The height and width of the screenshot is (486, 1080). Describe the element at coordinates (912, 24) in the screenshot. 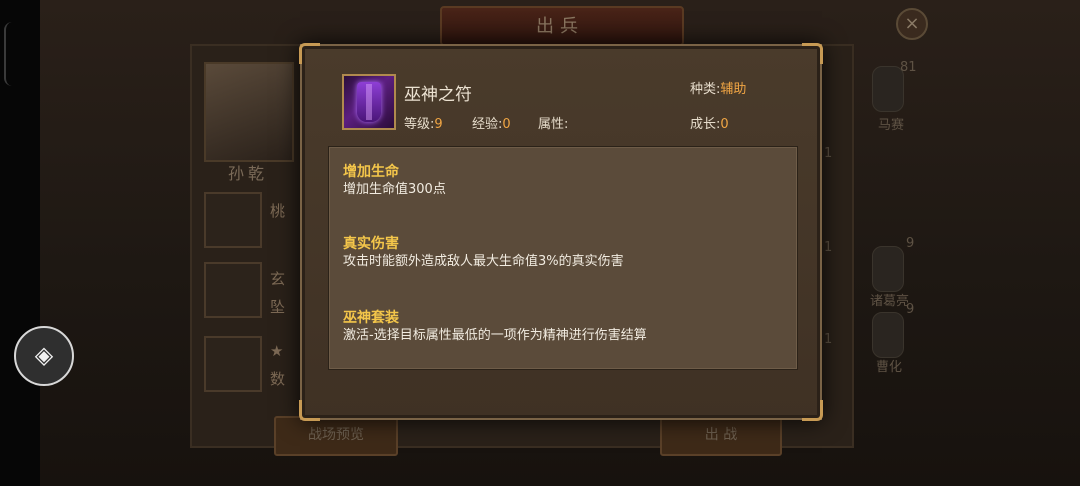

I see `bg-close-button: ×` at that location.